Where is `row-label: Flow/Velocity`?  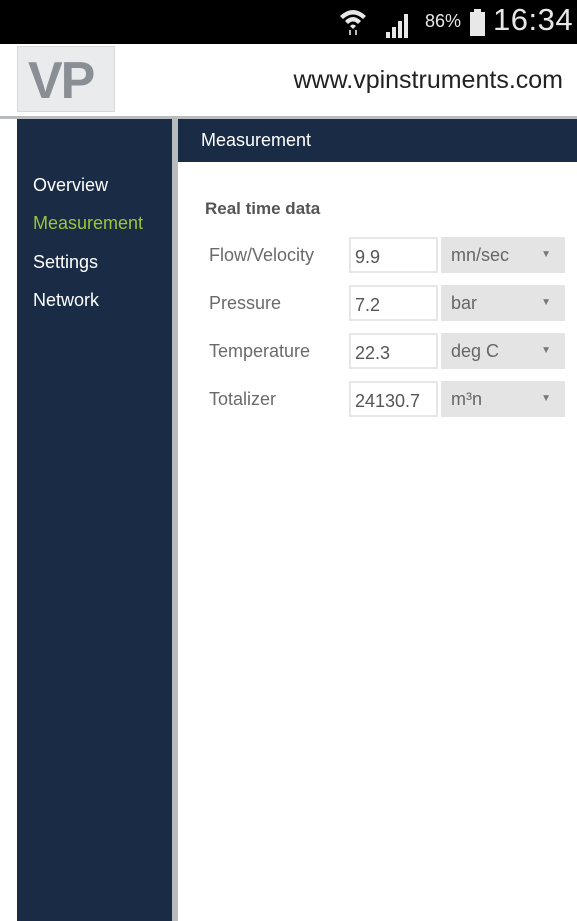 row-label: Flow/Velocity is located at coordinates (262, 255).